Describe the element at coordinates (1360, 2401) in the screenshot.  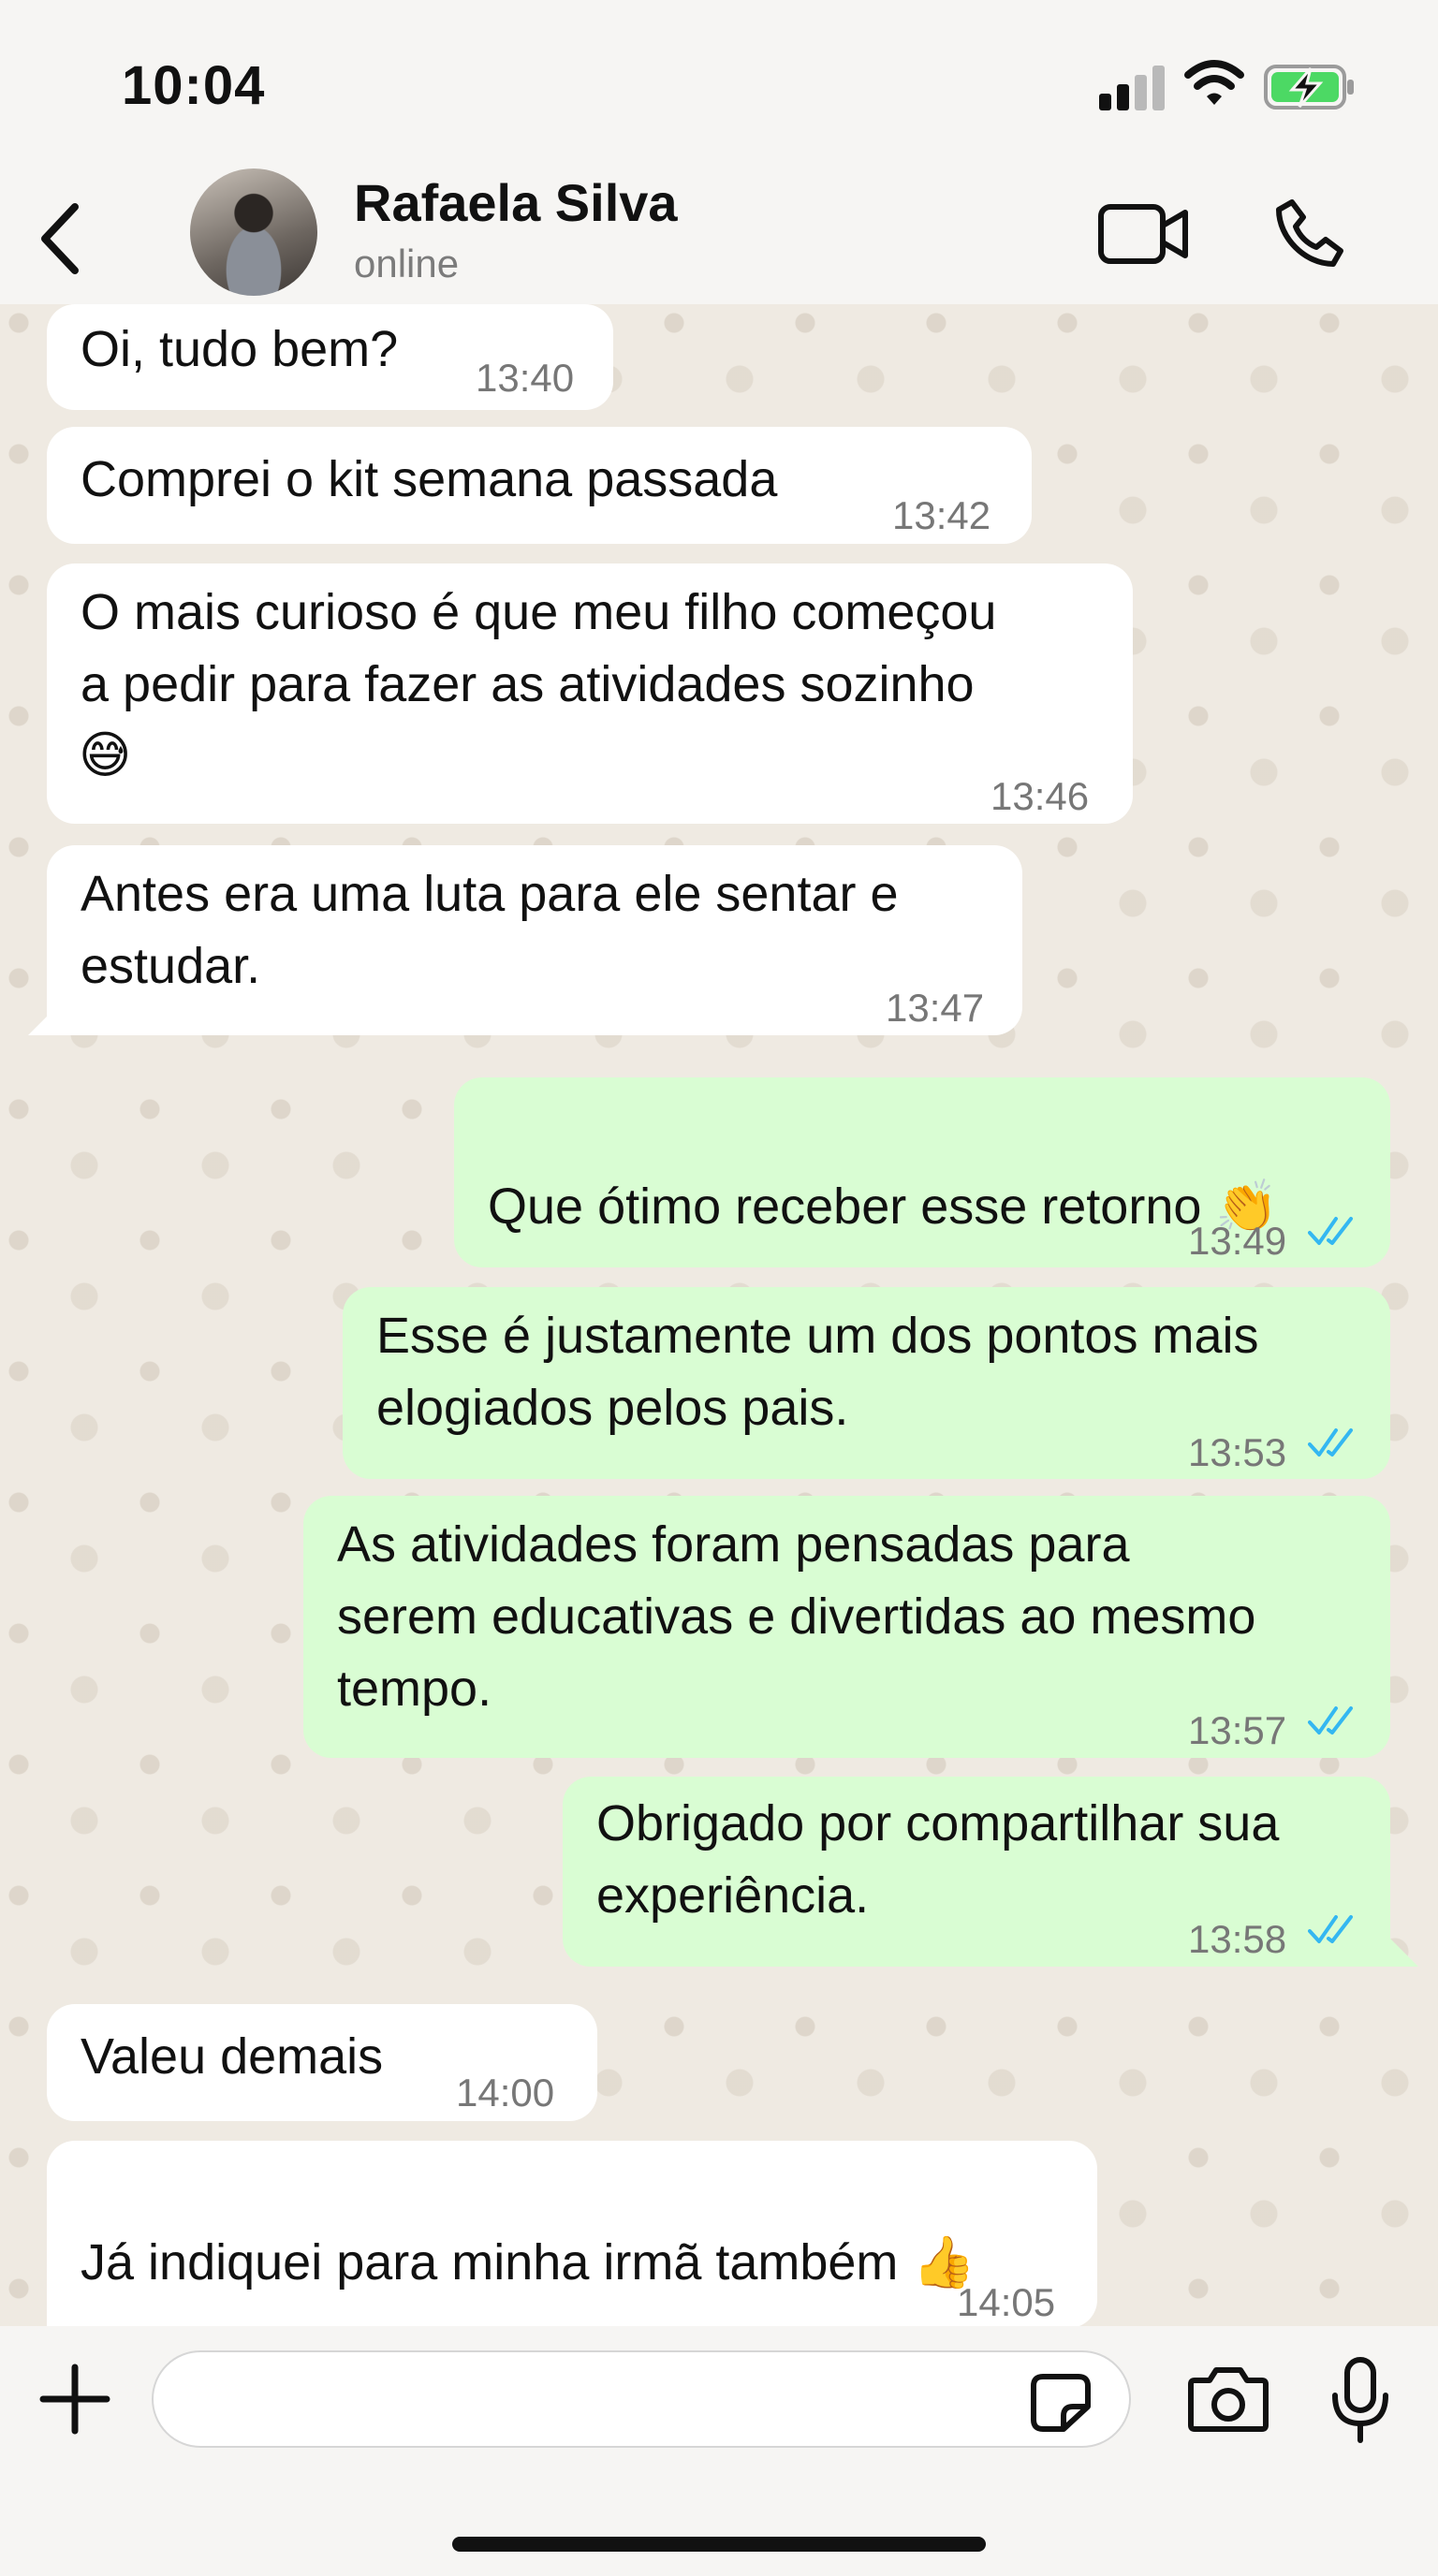
I see `microphone-icon` at that location.